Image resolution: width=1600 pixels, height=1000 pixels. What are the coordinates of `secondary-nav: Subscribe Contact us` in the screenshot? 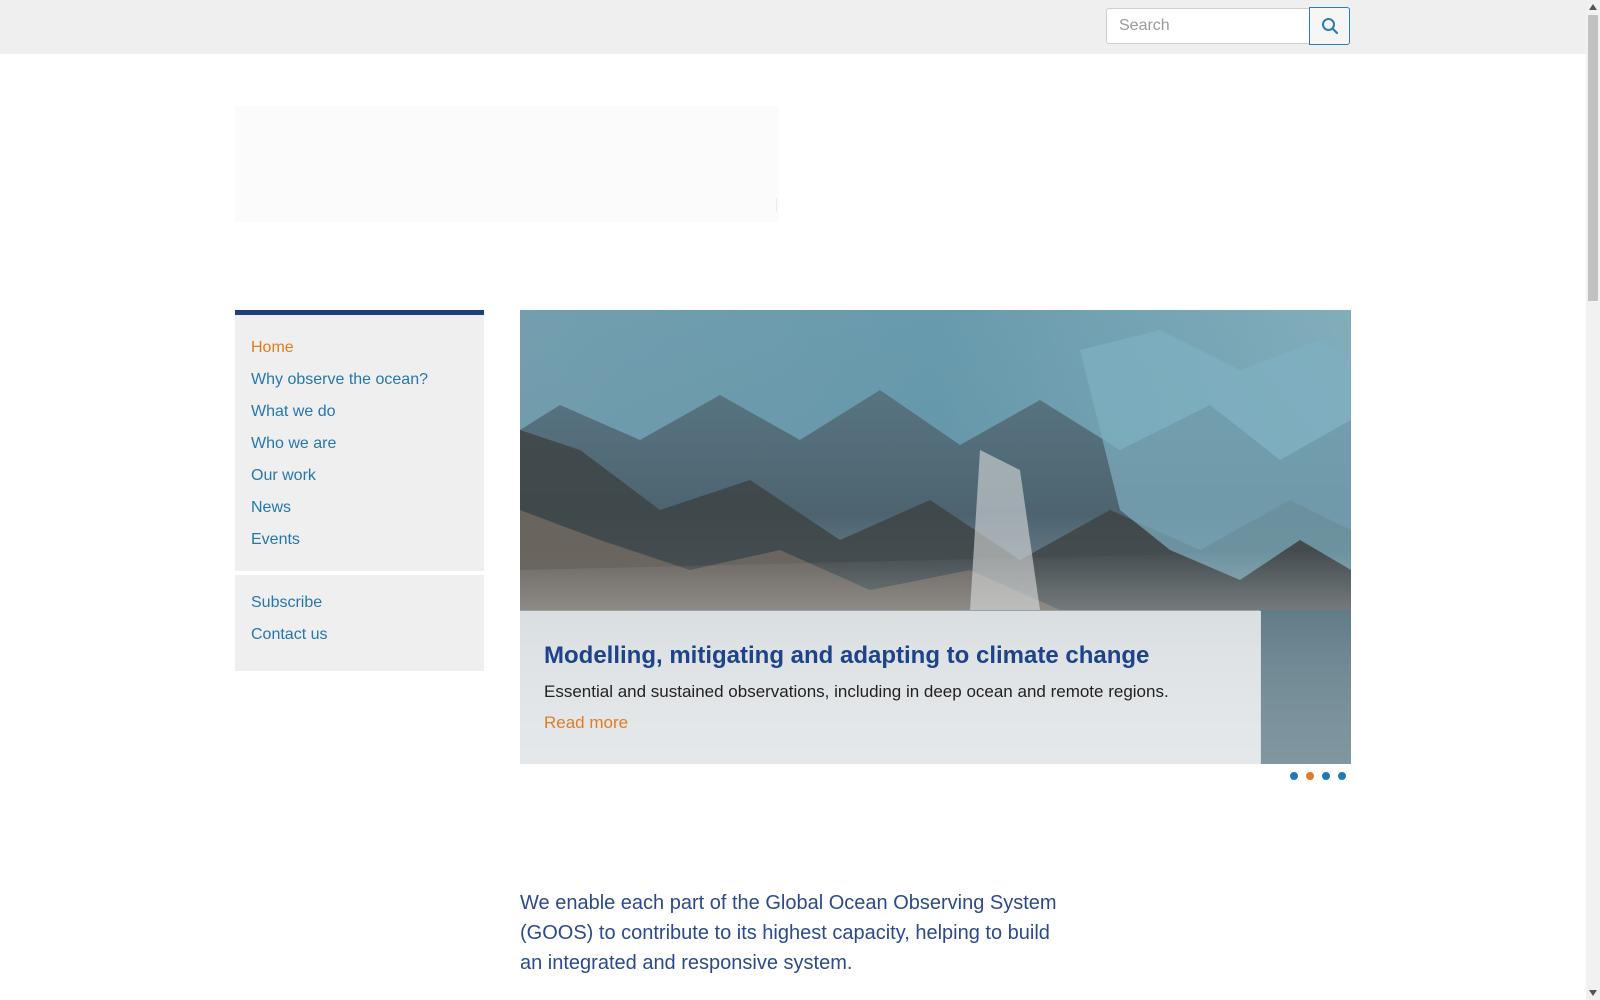 It's located at (359, 623).